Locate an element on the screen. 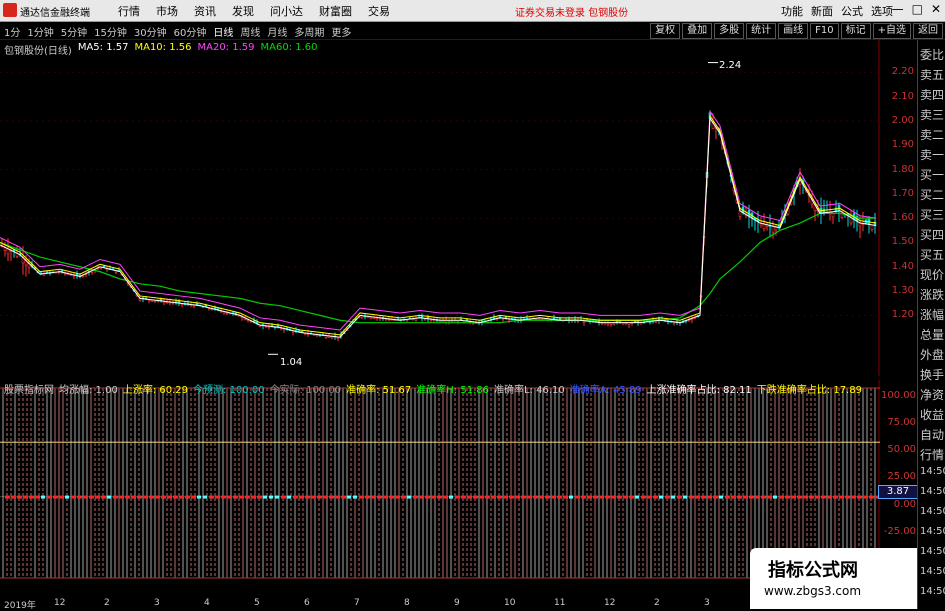 The width and height of the screenshot is (945, 611). tool-button-0: 复权 is located at coordinates (665, 31).